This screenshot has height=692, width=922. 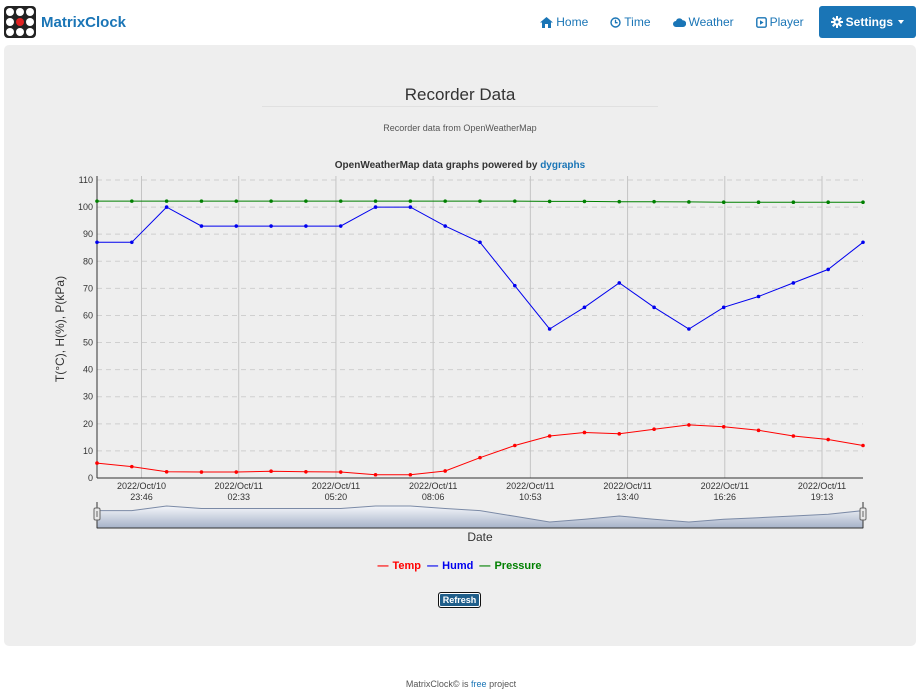 What do you see at coordinates (836, 22) in the screenshot?
I see `gear-icon` at bounding box center [836, 22].